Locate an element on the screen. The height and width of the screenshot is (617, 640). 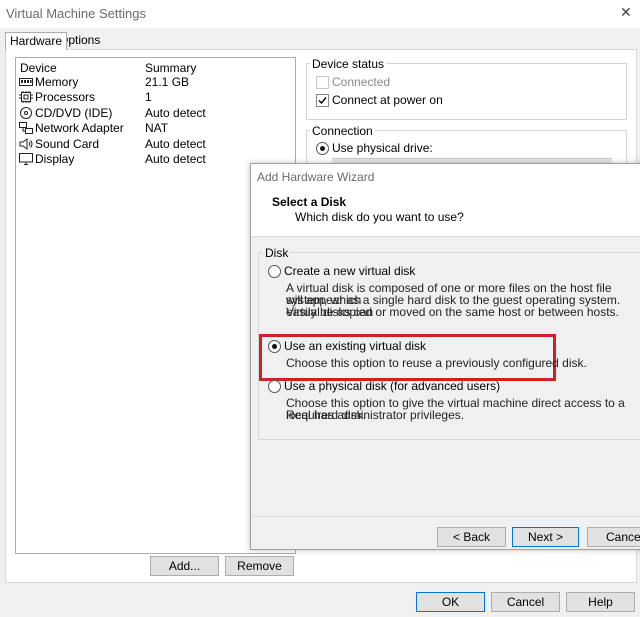
device-summary: 1 is located at coordinates (148, 97).